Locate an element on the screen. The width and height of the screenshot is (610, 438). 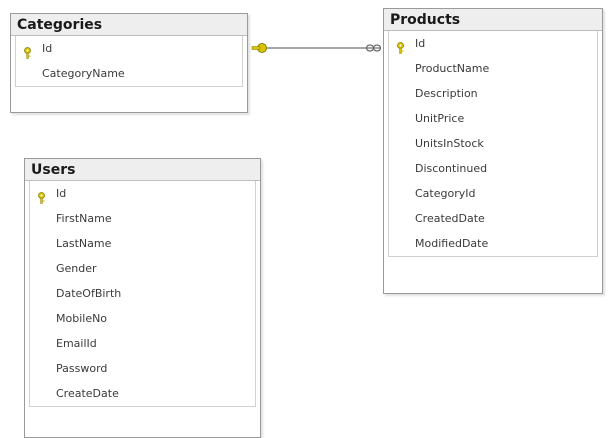
column-name: FirstName is located at coordinates (84, 218).